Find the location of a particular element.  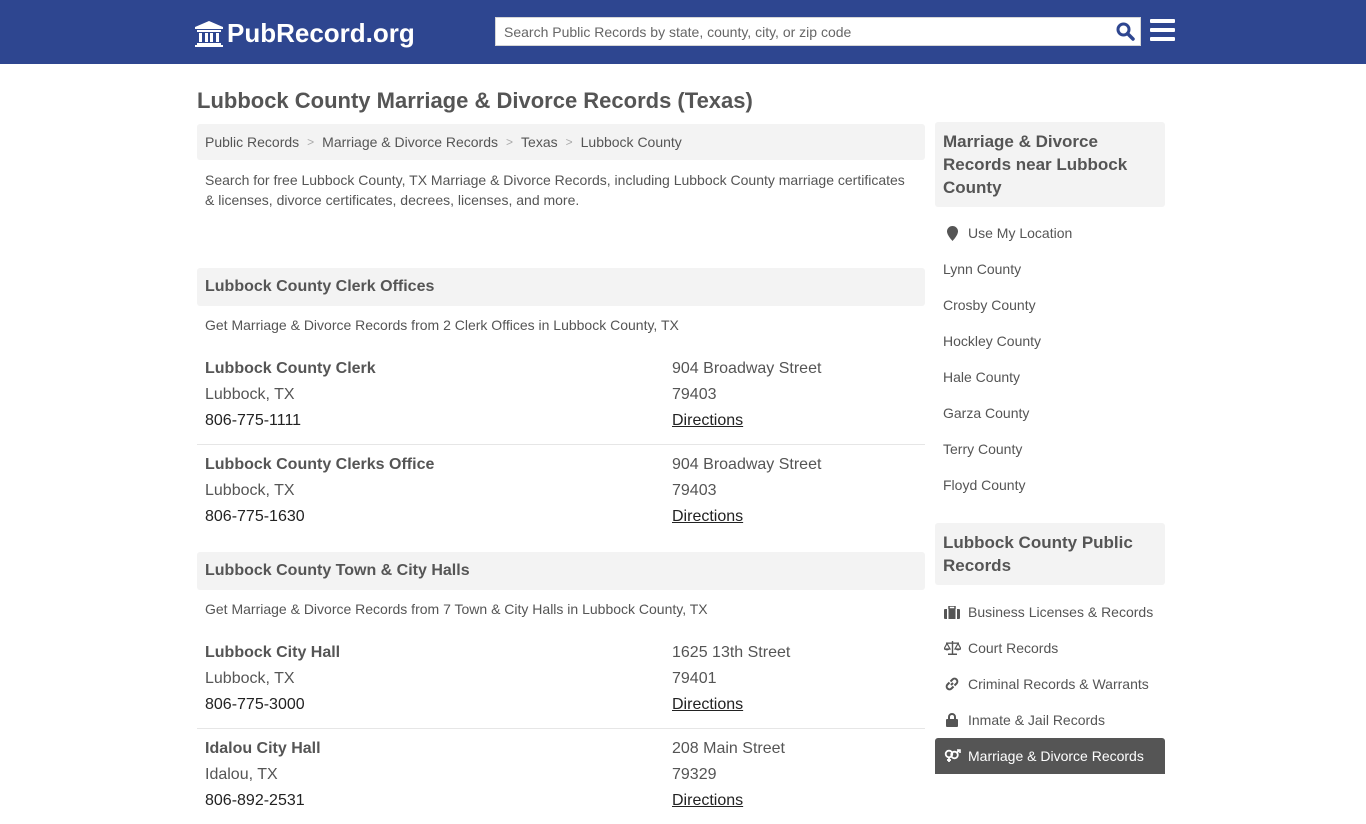

county-label: Lynn County is located at coordinates (982, 269).